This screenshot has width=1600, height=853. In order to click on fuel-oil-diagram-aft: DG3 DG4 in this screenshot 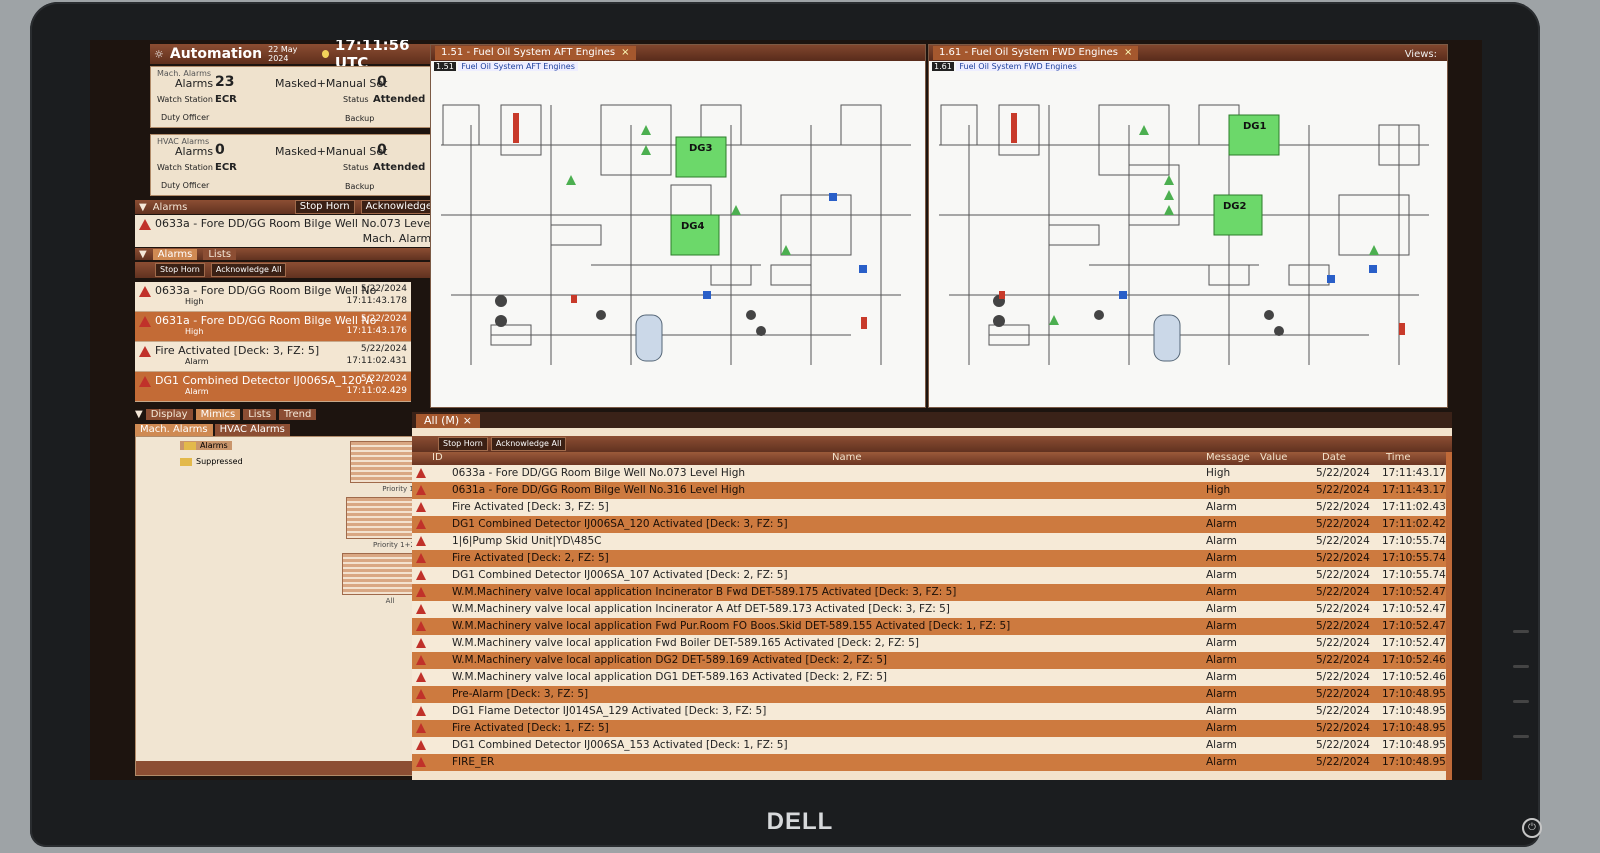, I will do `click(678, 235)`.